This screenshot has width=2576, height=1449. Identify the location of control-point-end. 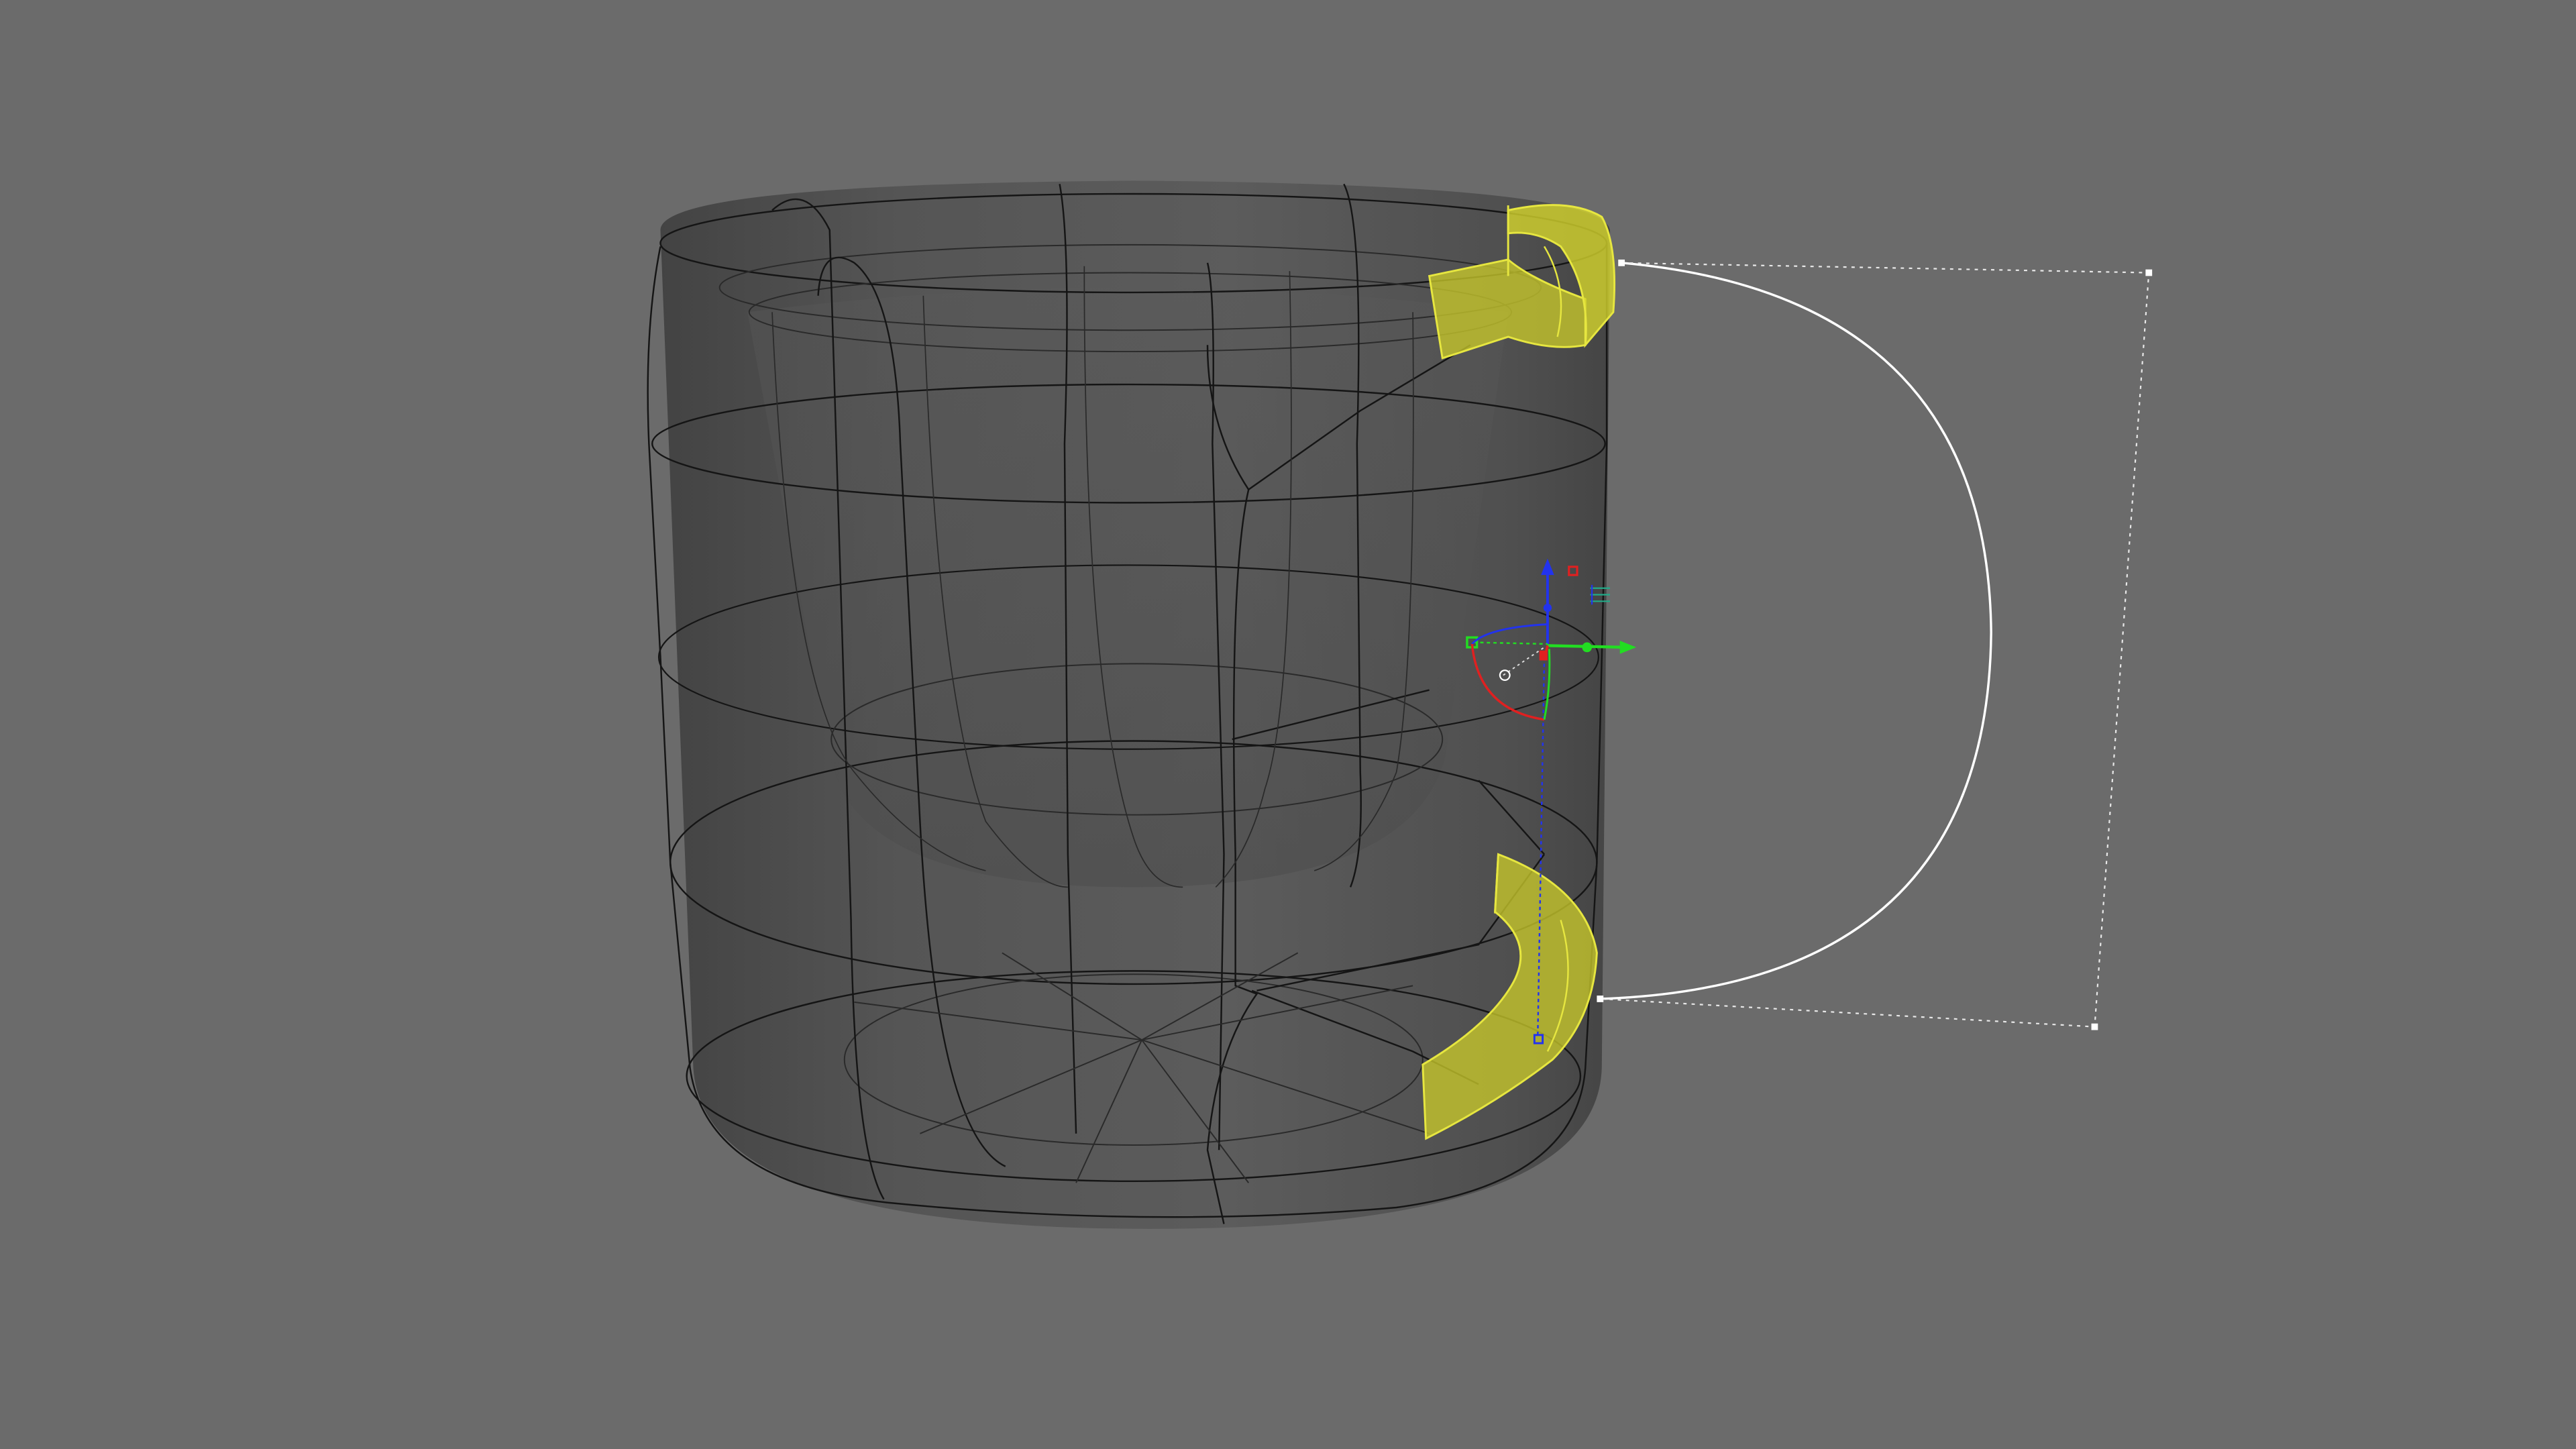
(1600, 999).